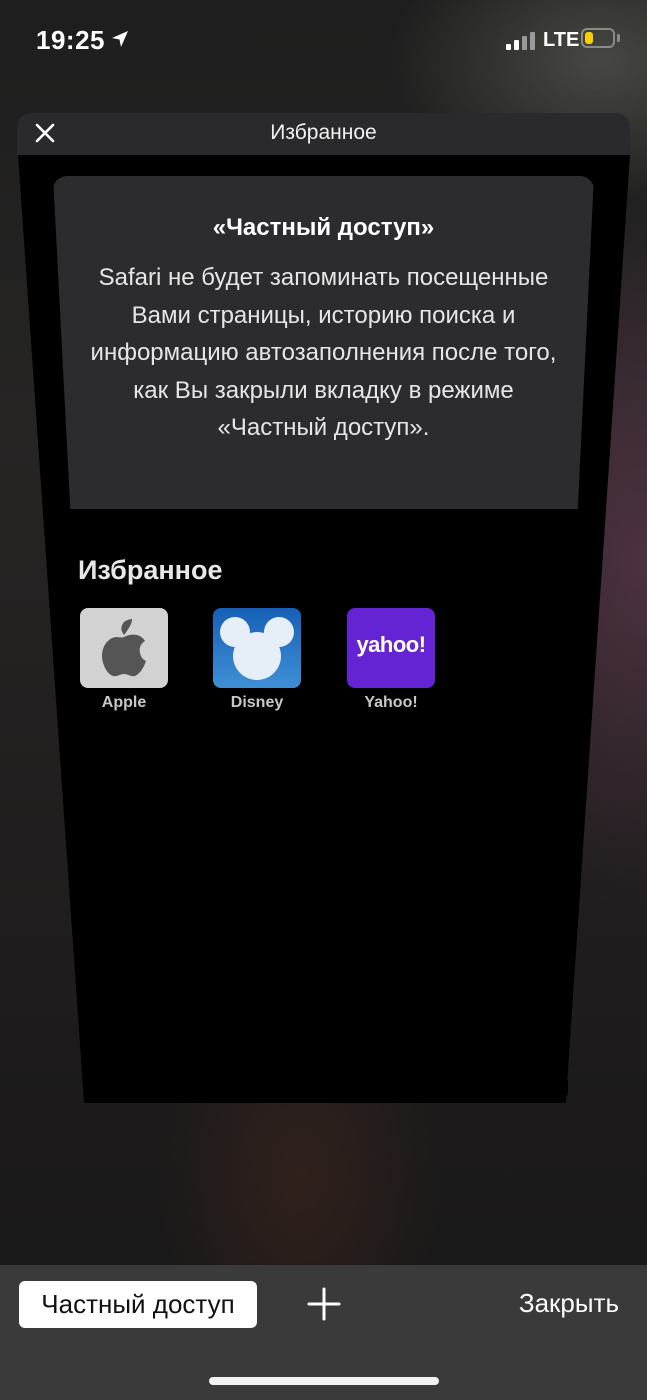 The width and height of the screenshot is (647, 1400). What do you see at coordinates (521, 40) in the screenshot?
I see `cellular-signal-icon` at bounding box center [521, 40].